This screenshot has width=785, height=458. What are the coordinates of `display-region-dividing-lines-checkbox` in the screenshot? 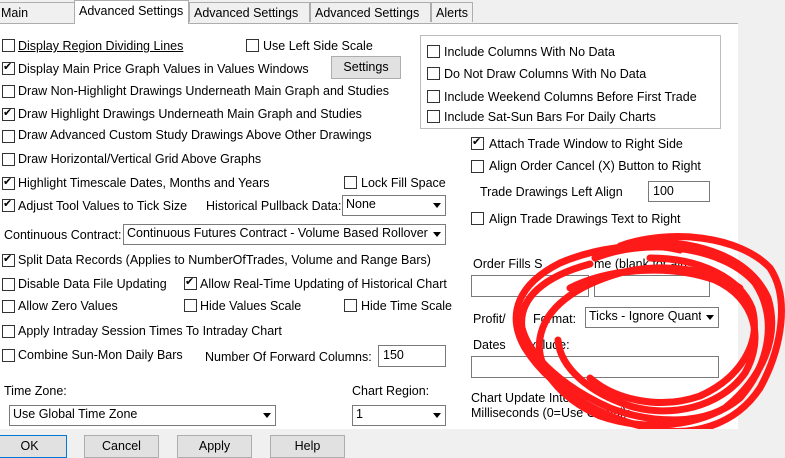 It's located at (8, 45).